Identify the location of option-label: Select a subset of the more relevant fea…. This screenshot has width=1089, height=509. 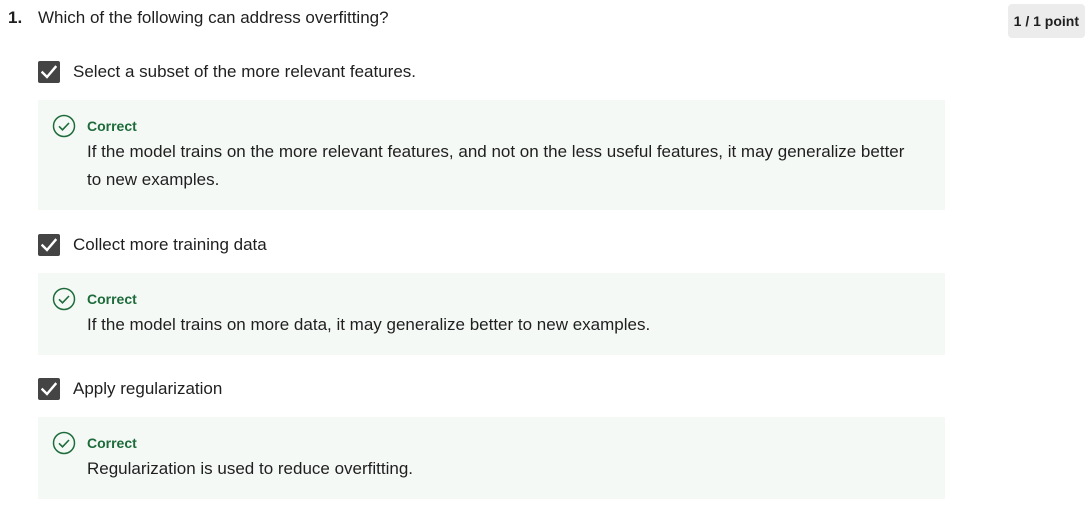
(245, 71).